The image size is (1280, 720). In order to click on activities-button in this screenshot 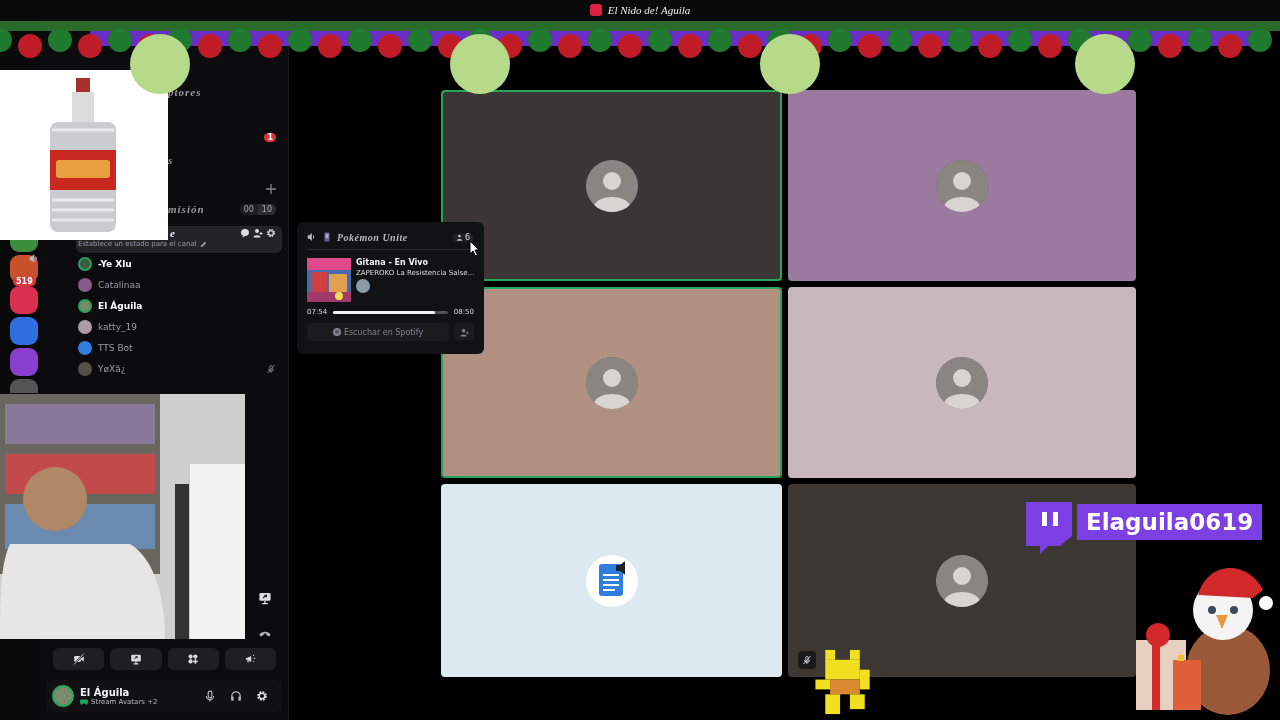, I will do `click(193, 659)`.